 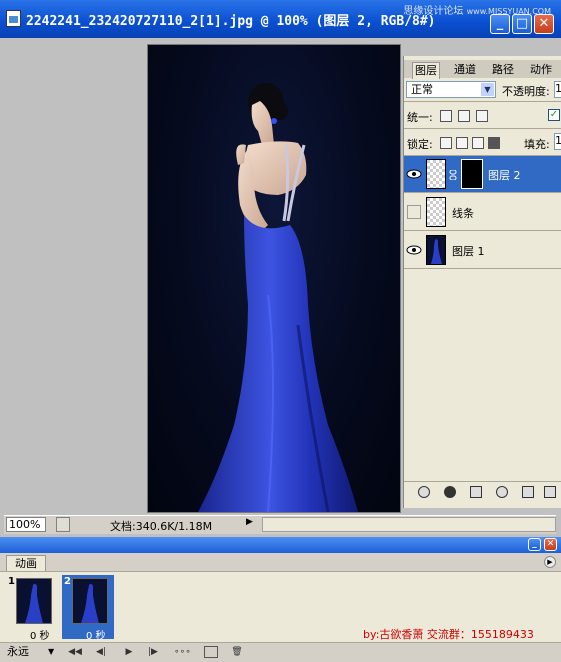 I want to click on layers-bottom-toolbar, so click(x=482, y=491).